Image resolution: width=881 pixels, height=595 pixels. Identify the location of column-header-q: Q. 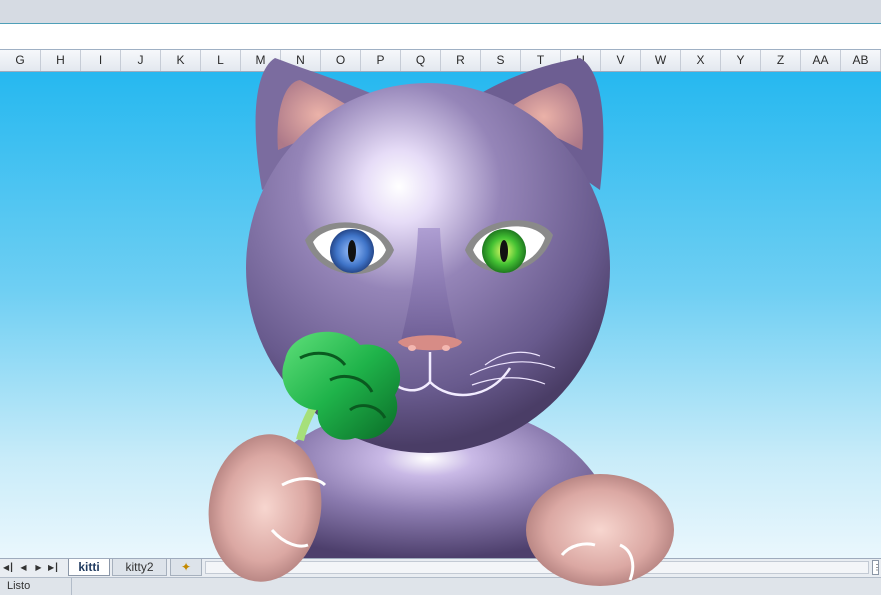
(421, 60).